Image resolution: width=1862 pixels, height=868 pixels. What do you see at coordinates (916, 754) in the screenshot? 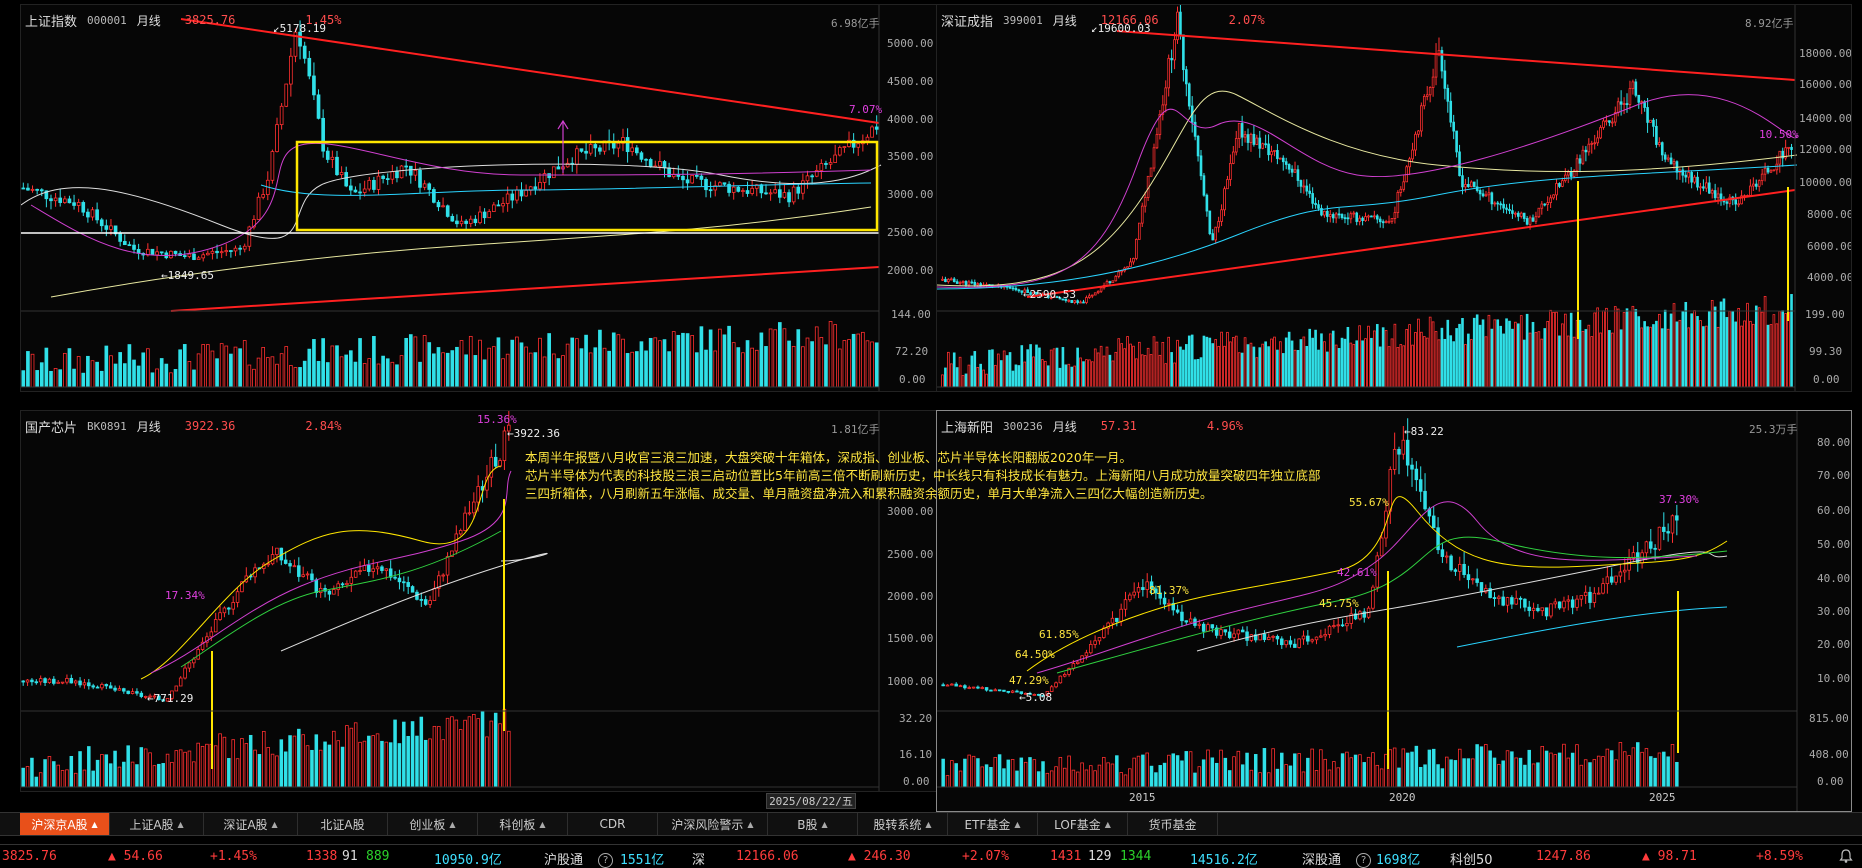
I see `volume-tick: 16.10` at bounding box center [916, 754].